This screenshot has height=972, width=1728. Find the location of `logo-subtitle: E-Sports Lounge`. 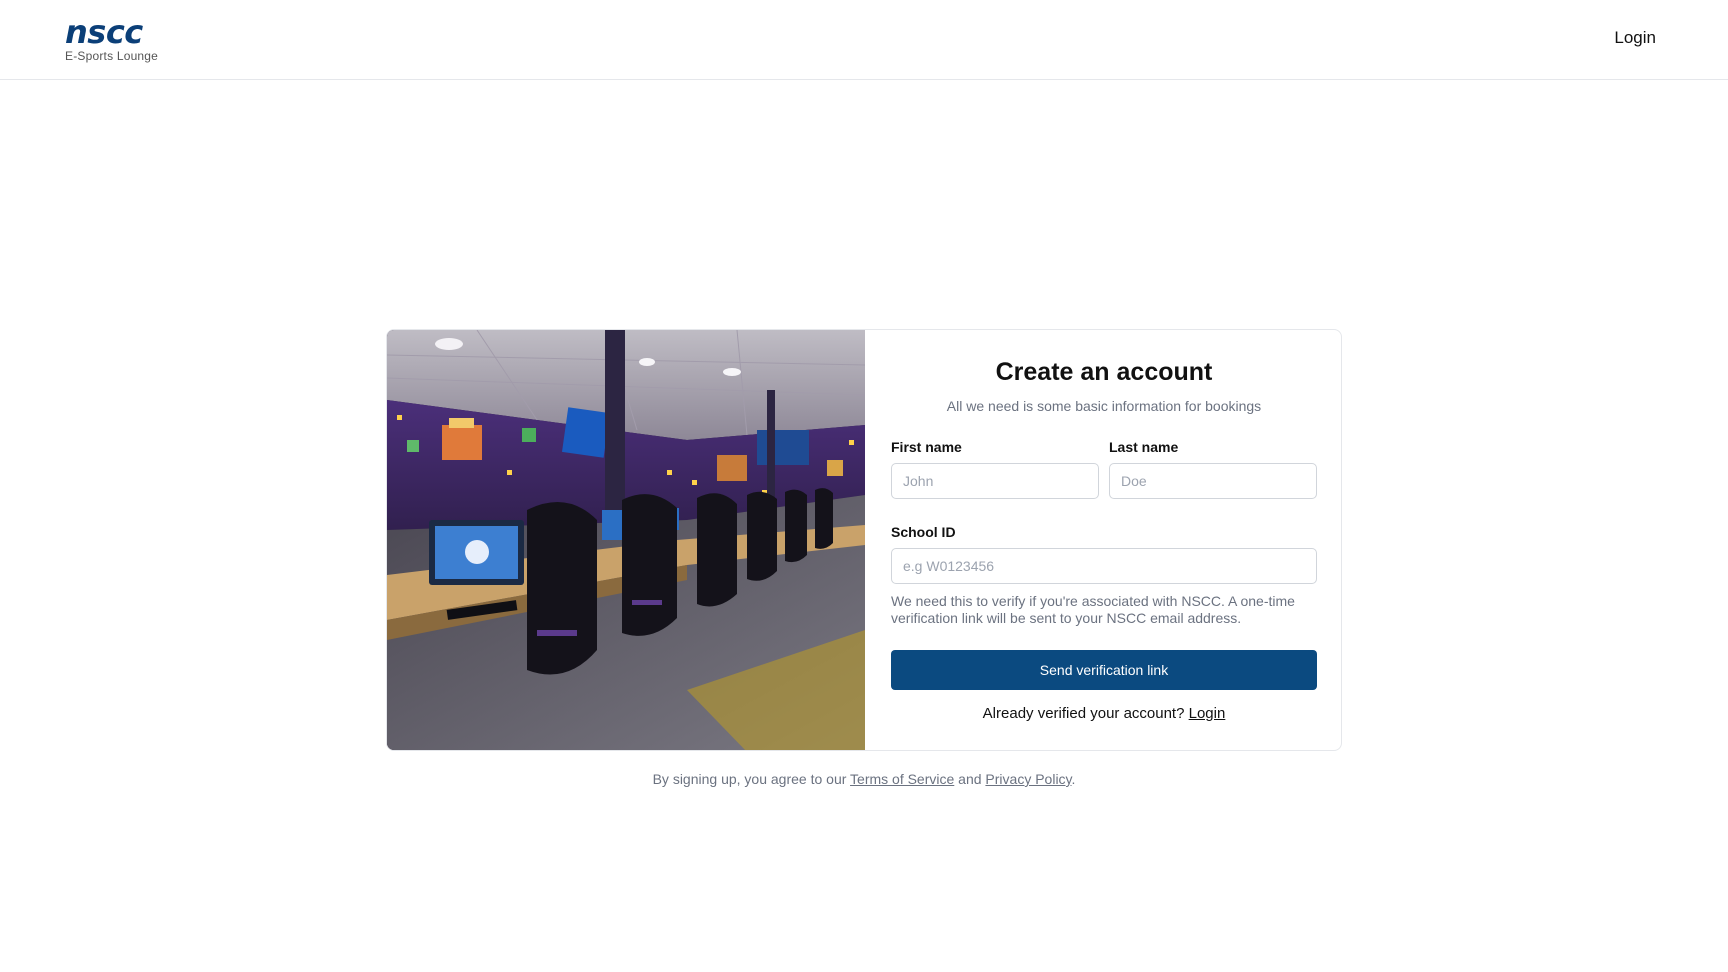

logo-subtitle: E-Sports Lounge is located at coordinates (112, 56).